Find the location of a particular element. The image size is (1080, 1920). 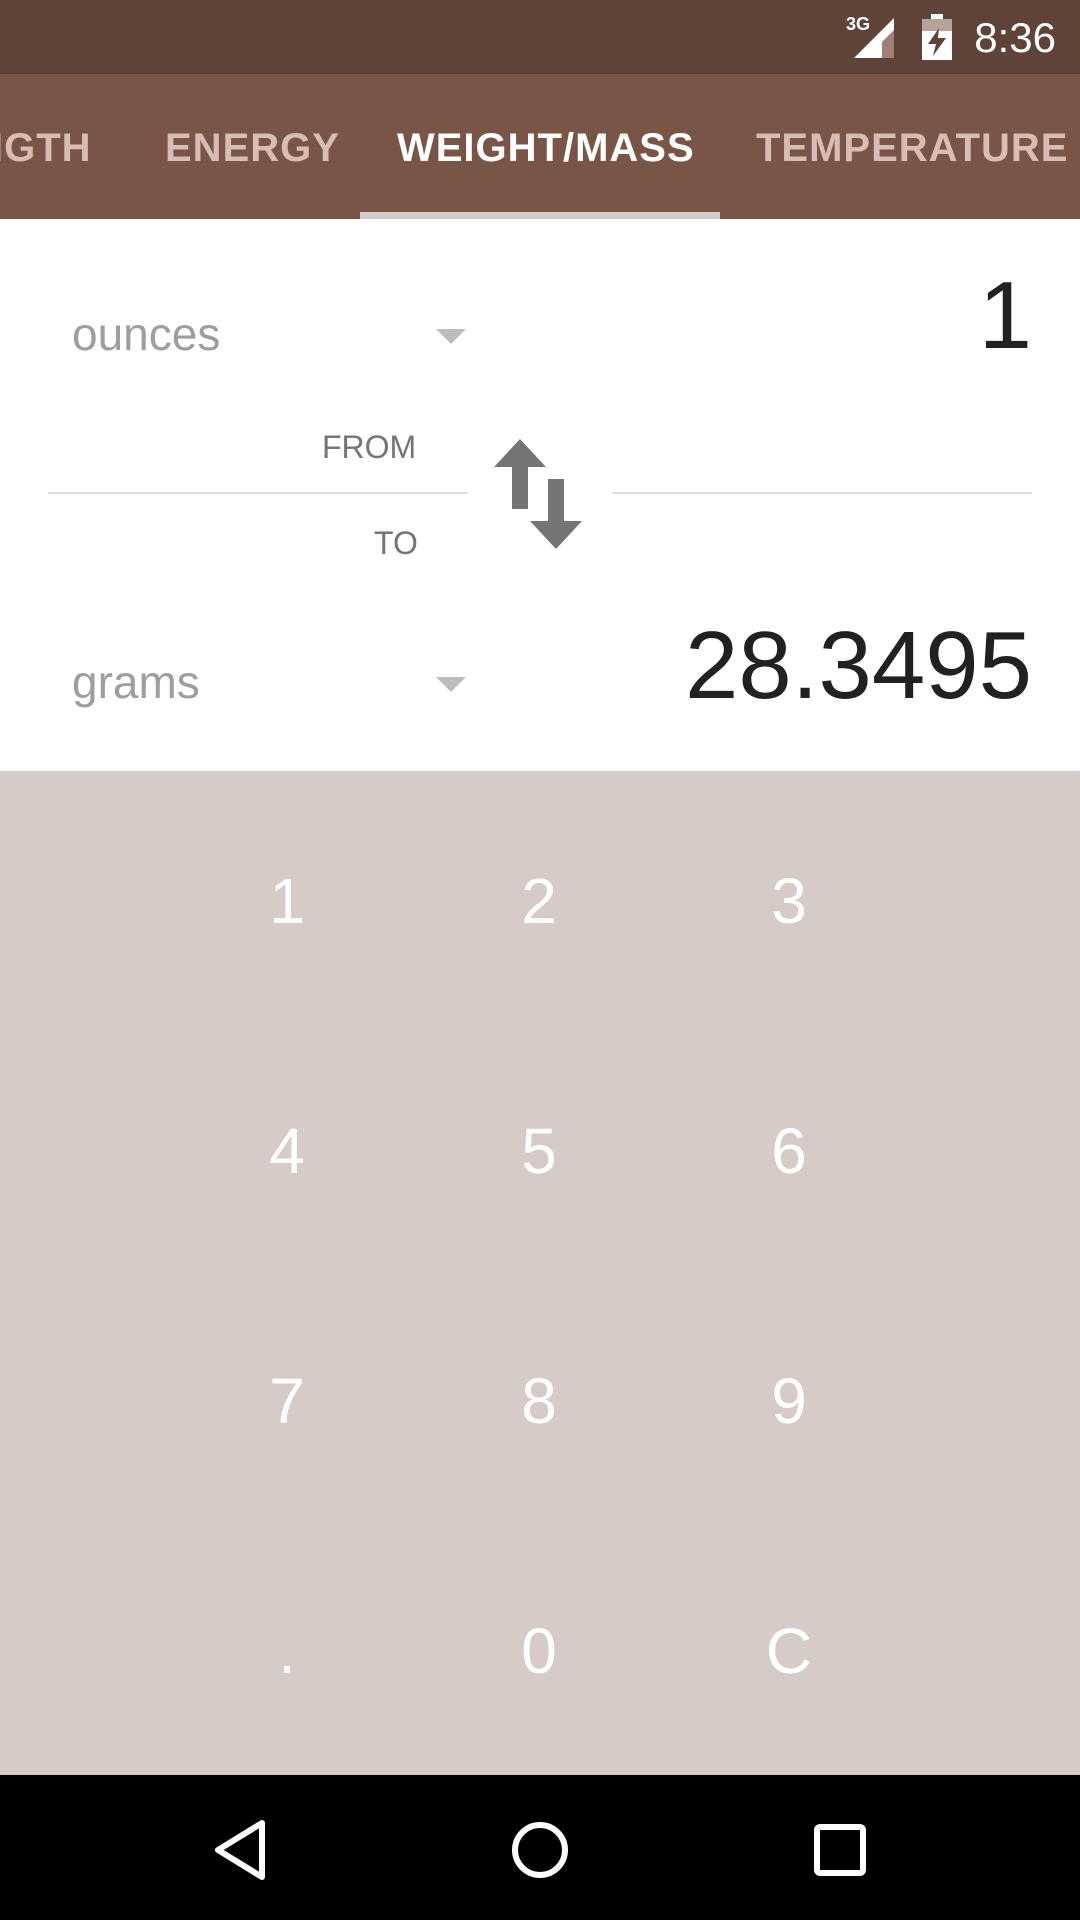

system-navigation-bar is located at coordinates (540, 1847).